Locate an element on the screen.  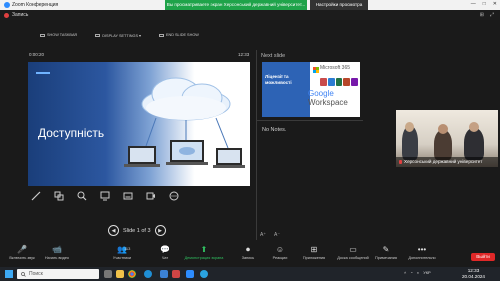
microphone-muted-button: 🎤 Включить звук is located at coordinates (22, 252).